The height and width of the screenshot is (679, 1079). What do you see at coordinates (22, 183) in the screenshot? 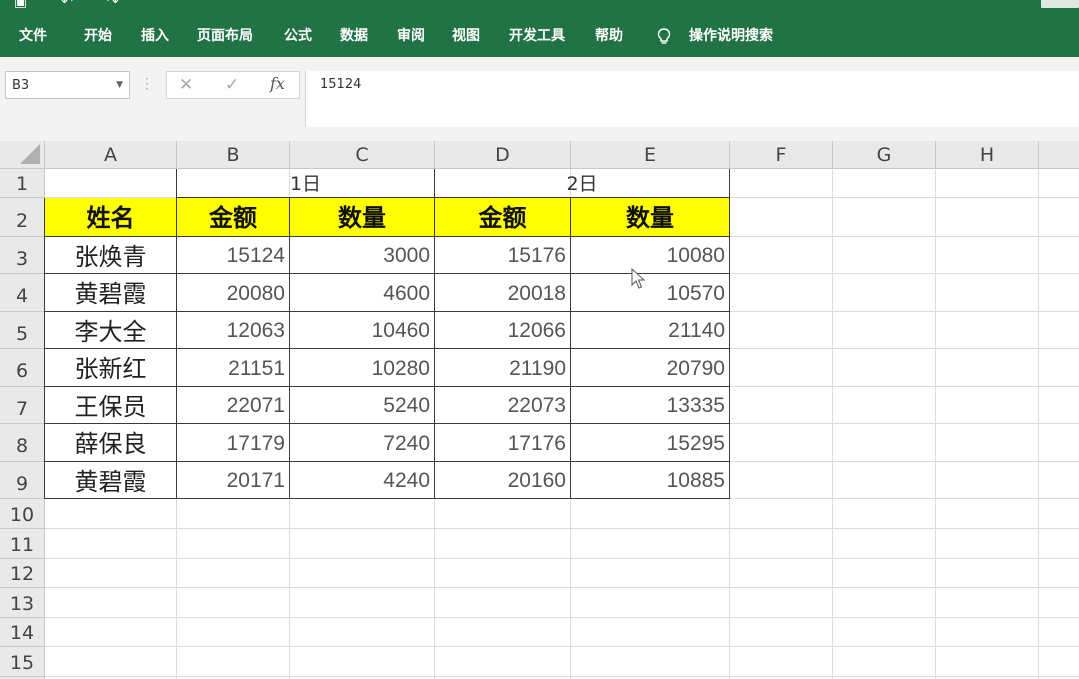
I see `row-header-1: 1` at bounding box center [22, 183].